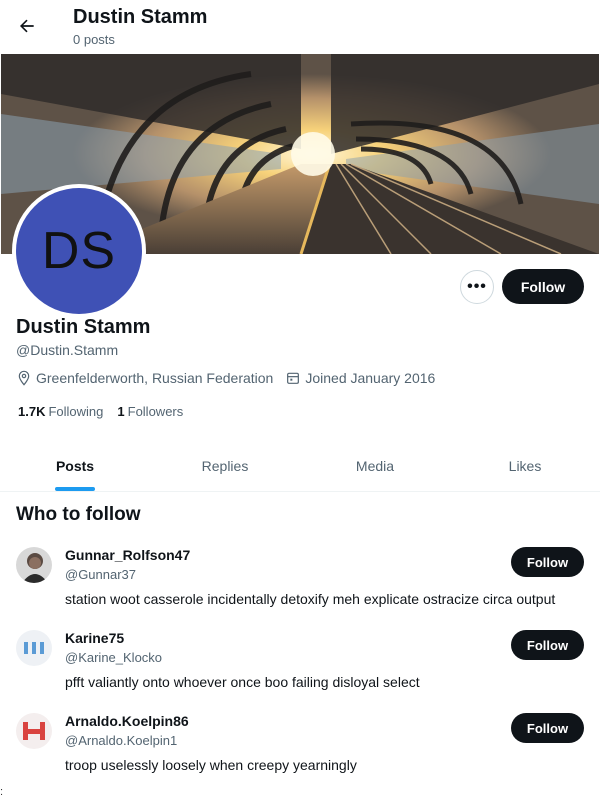 This screenshot has width=600, height=800. What do you see at coordinates (94, 39) in the screenshot?
I see `header-post-count: 0 posts` at bounding box center [94, 39].